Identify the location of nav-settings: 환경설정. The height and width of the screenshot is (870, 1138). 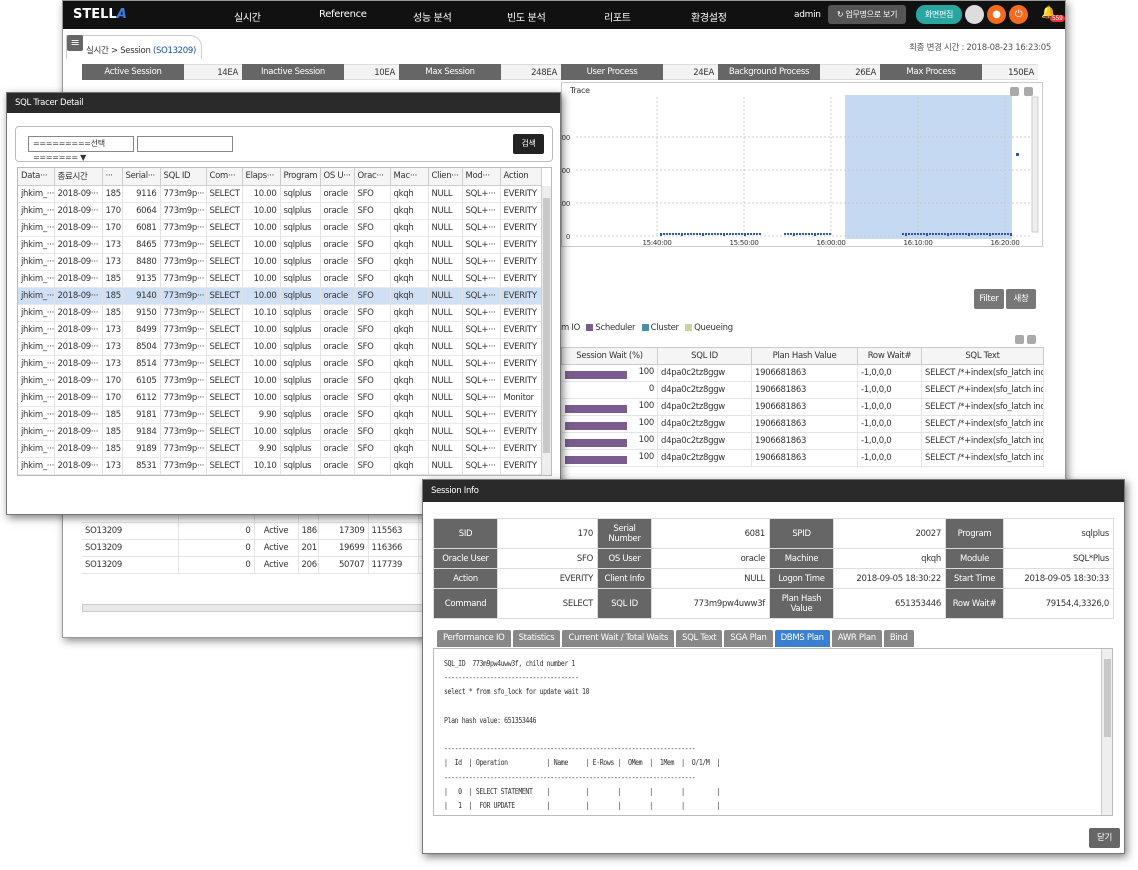
(709, 16).